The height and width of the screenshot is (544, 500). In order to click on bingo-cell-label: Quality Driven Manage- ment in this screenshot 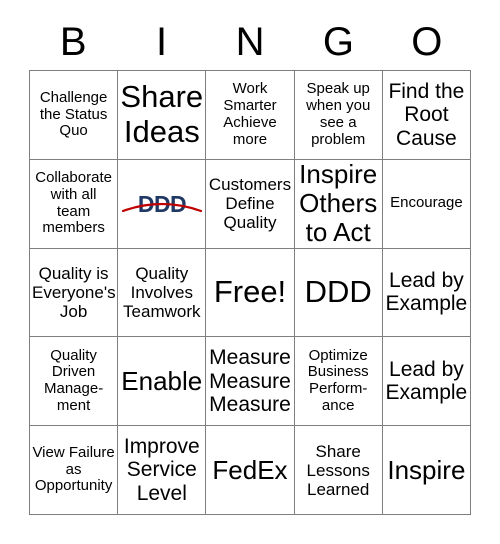, I will do `click(73, 380)`.